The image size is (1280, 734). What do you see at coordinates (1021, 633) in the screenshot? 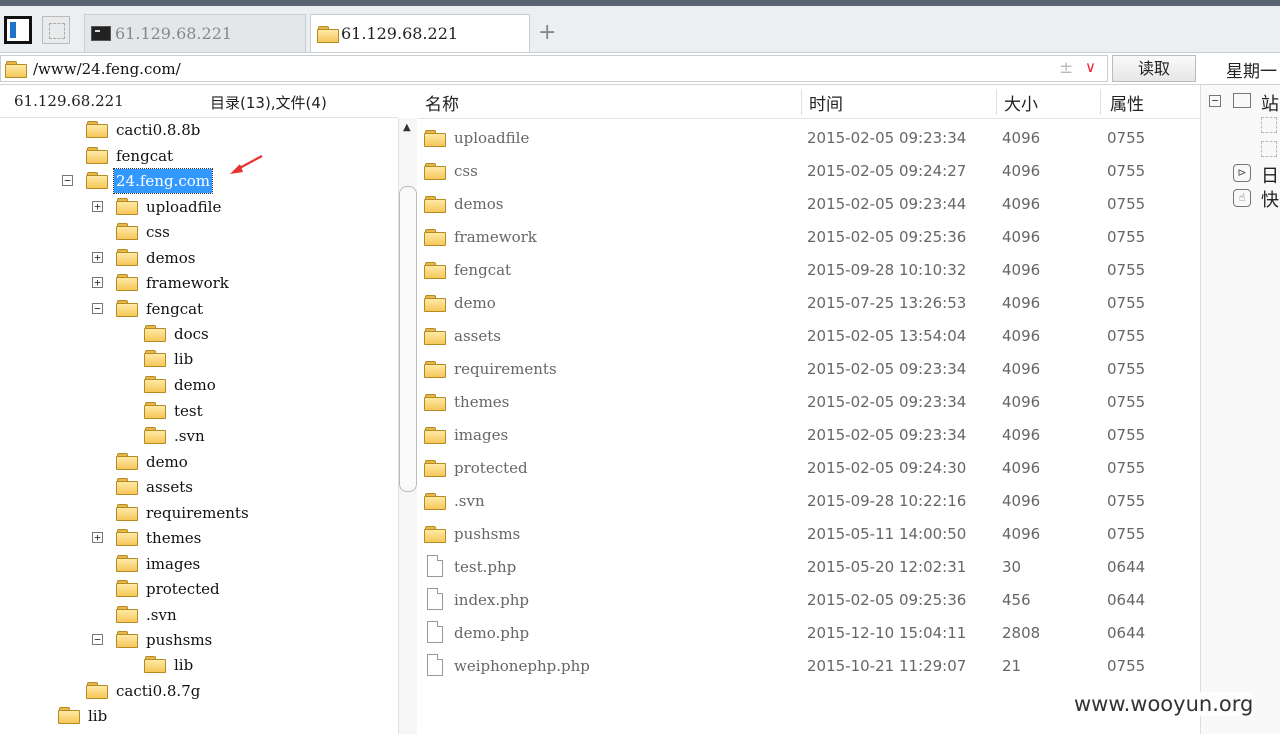
I see `file-size: 2808` at bounding box center [1021, 633].